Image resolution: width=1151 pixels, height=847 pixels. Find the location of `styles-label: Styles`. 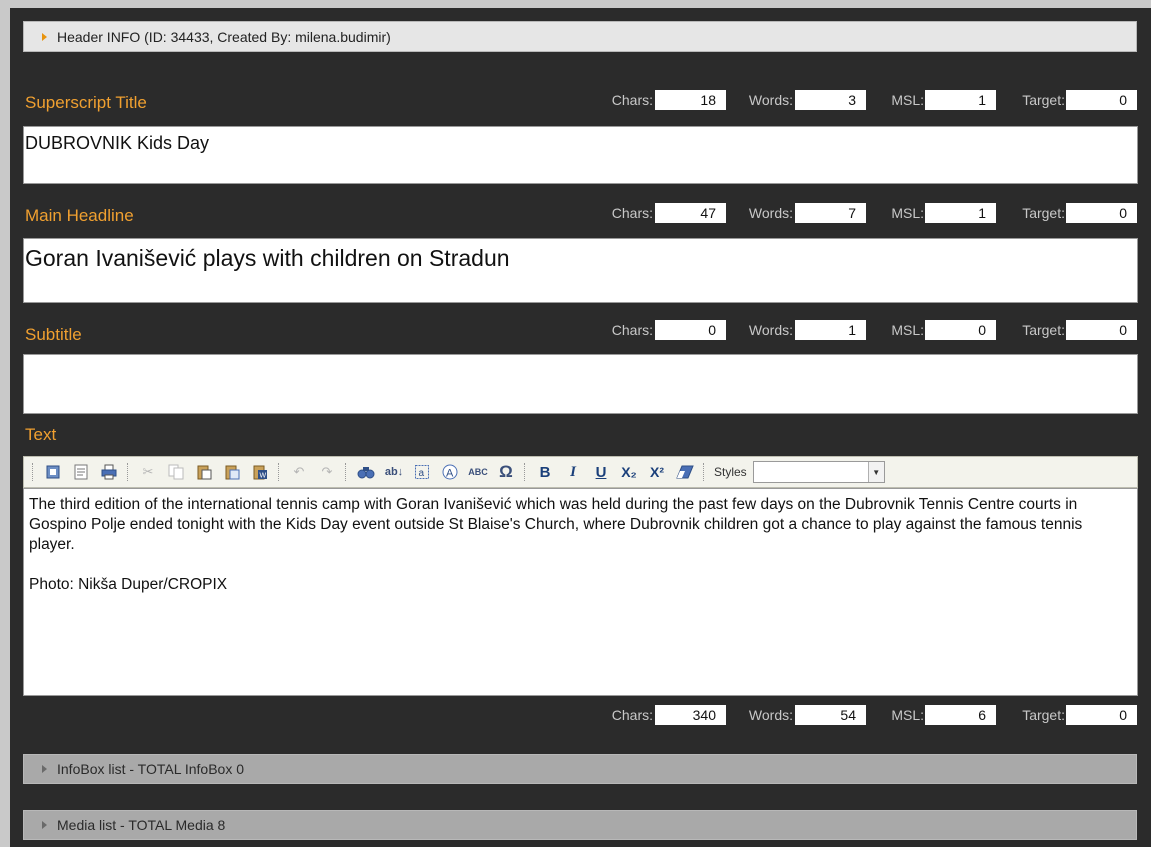

styles-label: Styles is located at coordinates (730, 472).